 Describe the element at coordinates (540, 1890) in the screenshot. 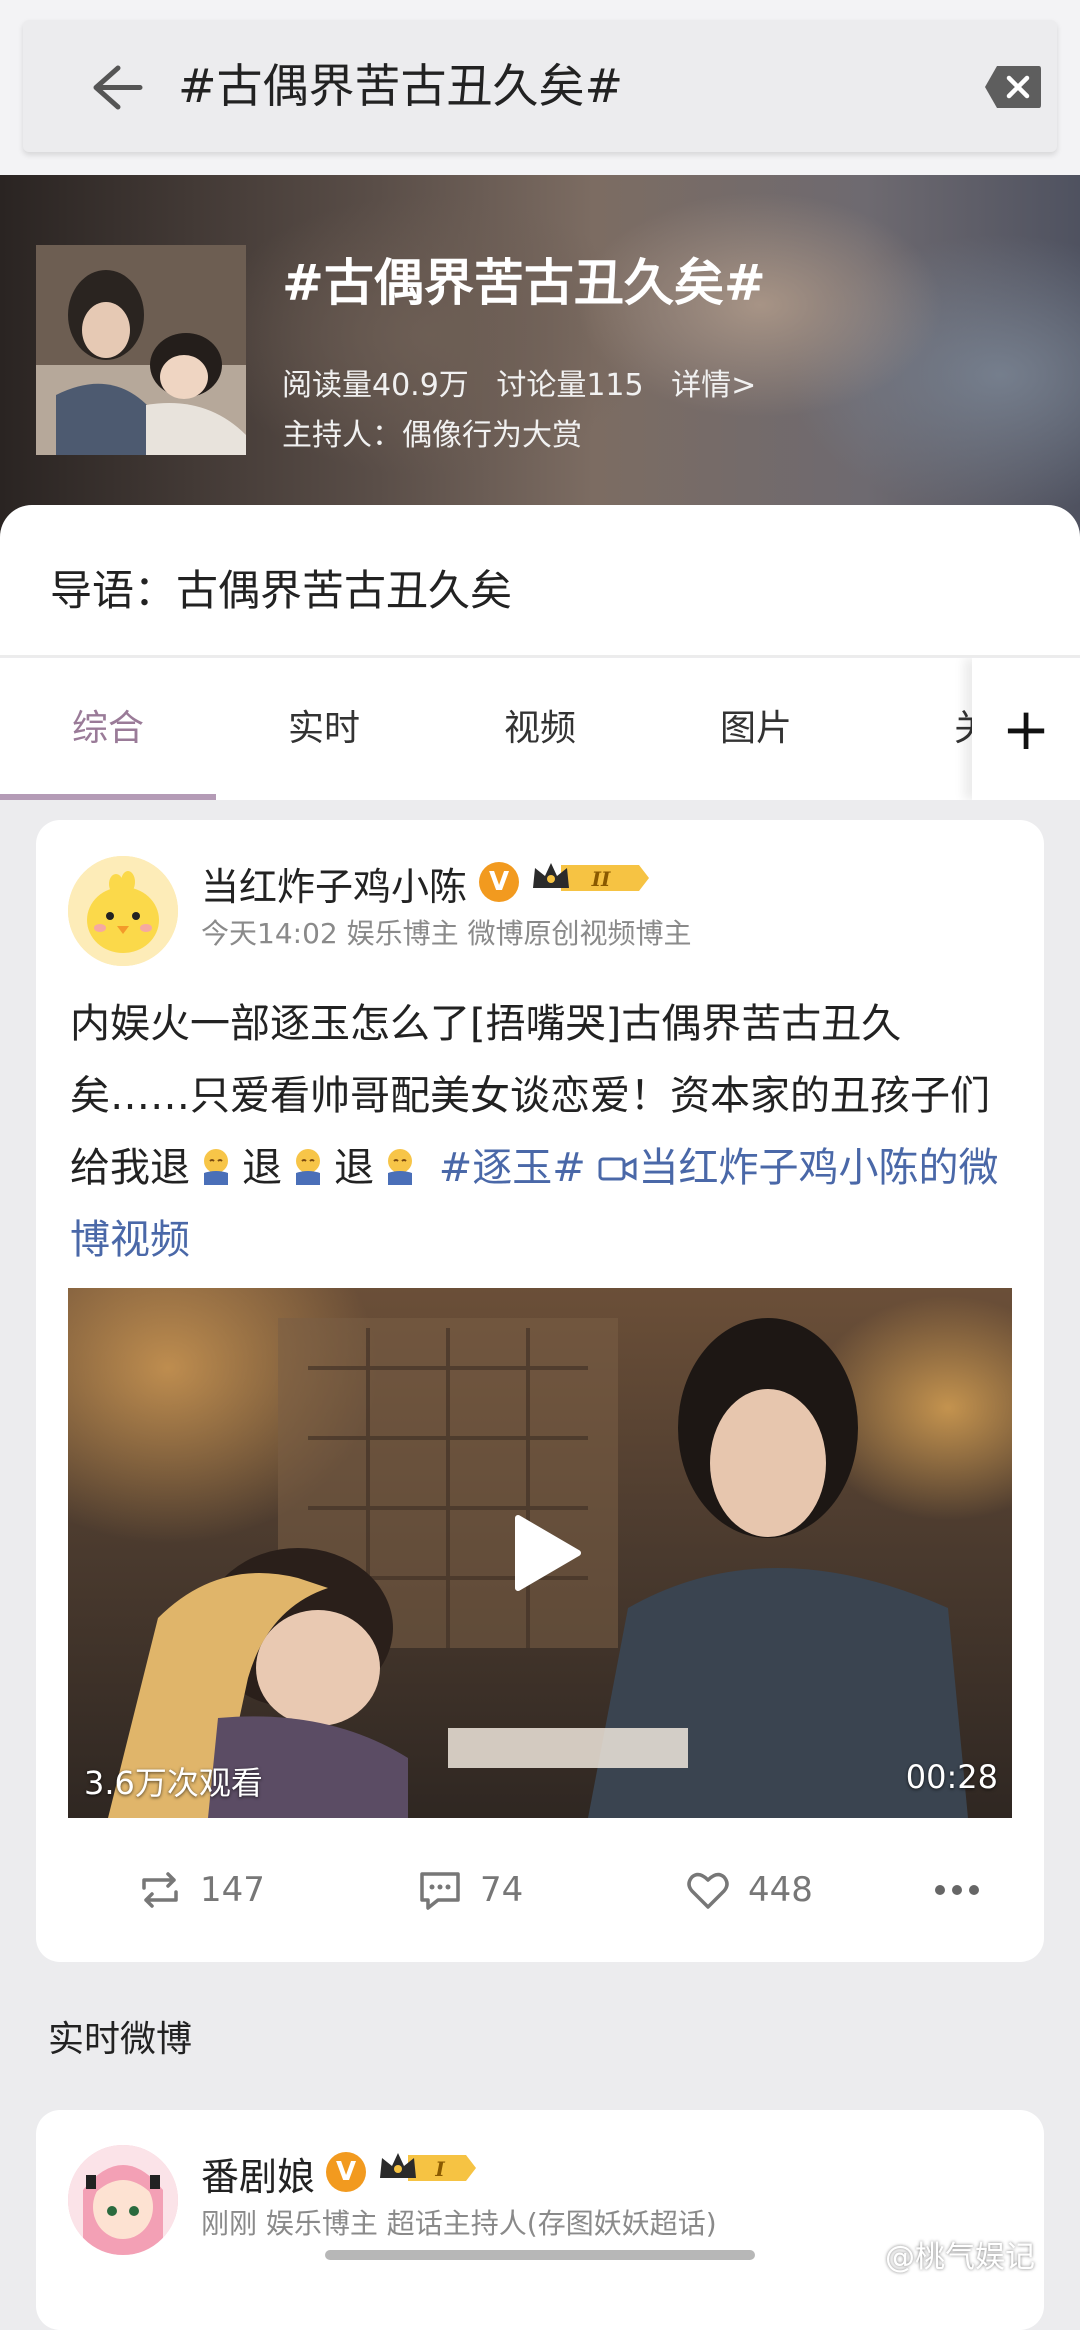

I see `post-actions: 147 74 448` at that location.